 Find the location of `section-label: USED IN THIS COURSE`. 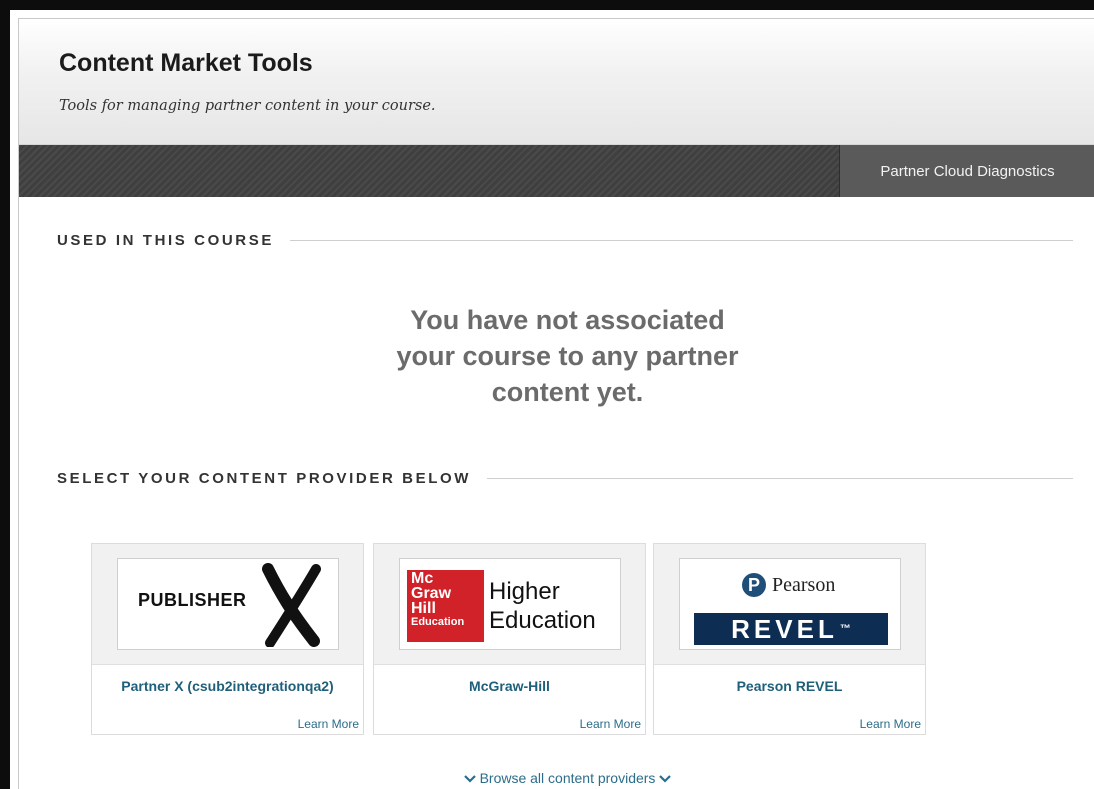

section-label: USED IN THIS COURSE is located at coordinates (165, 240).